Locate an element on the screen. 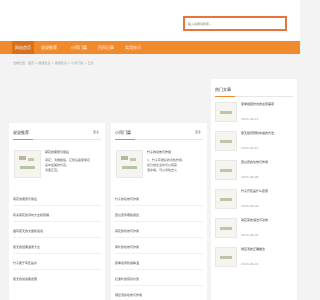 Image resolution: width=320 pixels, height=300 pixels. article-title: 西瓜皮的功效与作用 is located at coordinates (267, 162).